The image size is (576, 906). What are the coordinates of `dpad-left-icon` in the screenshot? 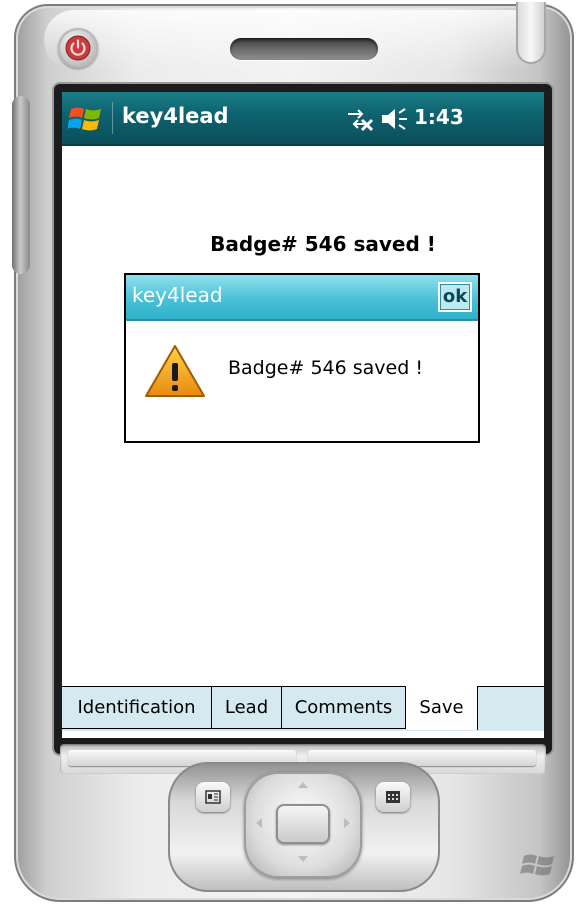 It's located at (259, 823).